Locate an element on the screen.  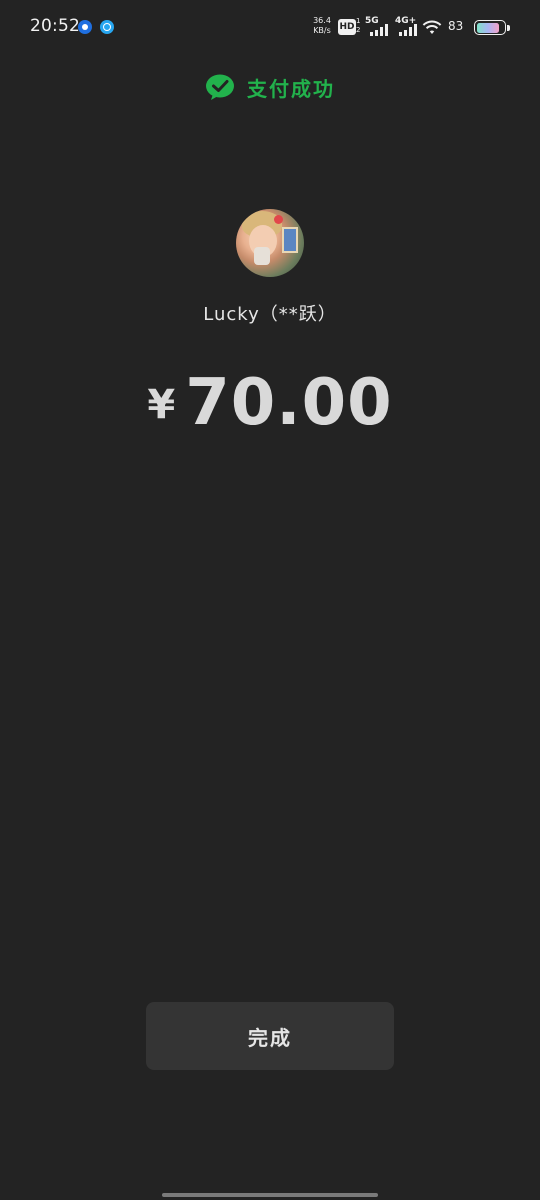
wifi-icon is located at coordinates (432, 27).